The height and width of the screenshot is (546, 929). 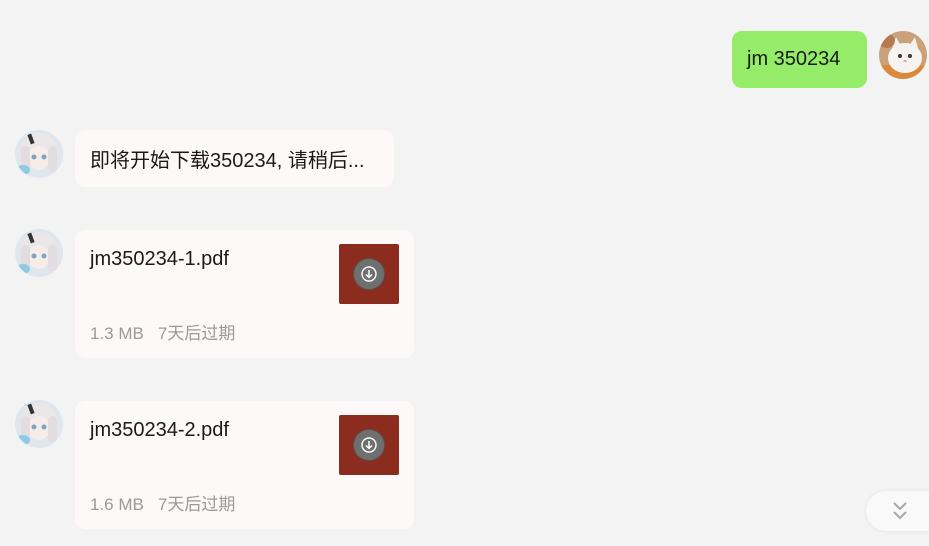 I want to click on file-name: jm350234-1.pdf, so click(x=159, y=259).